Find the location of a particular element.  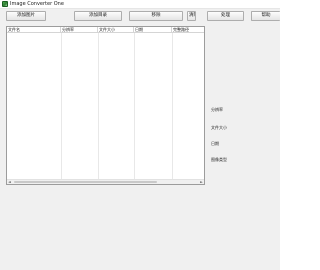

resolution-label: 分辨率 is located at coordinates (217, 109).